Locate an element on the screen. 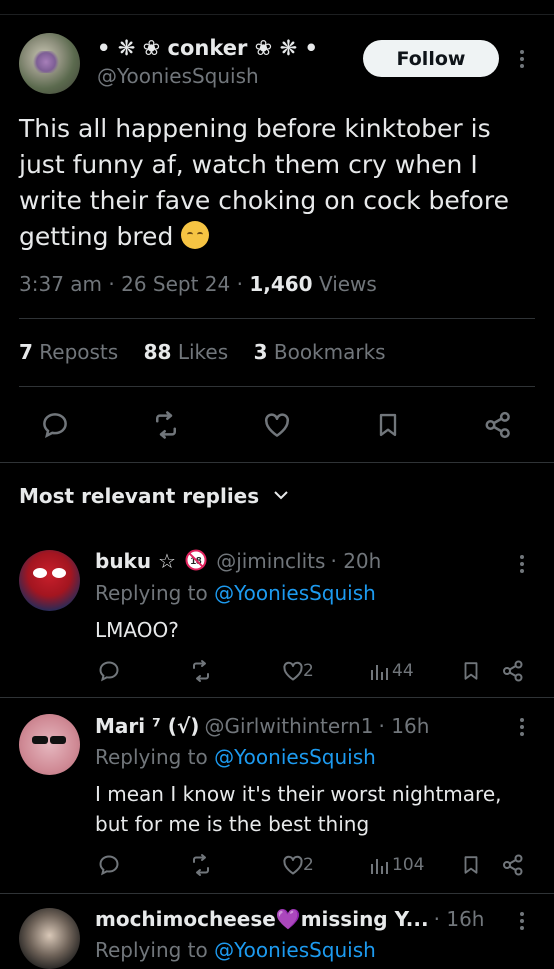 The width and height of the screenshot is (554, 969). author-display-name: • ❋ ❀ conker ❀ ❋ • is located at coordinates (207, 48).